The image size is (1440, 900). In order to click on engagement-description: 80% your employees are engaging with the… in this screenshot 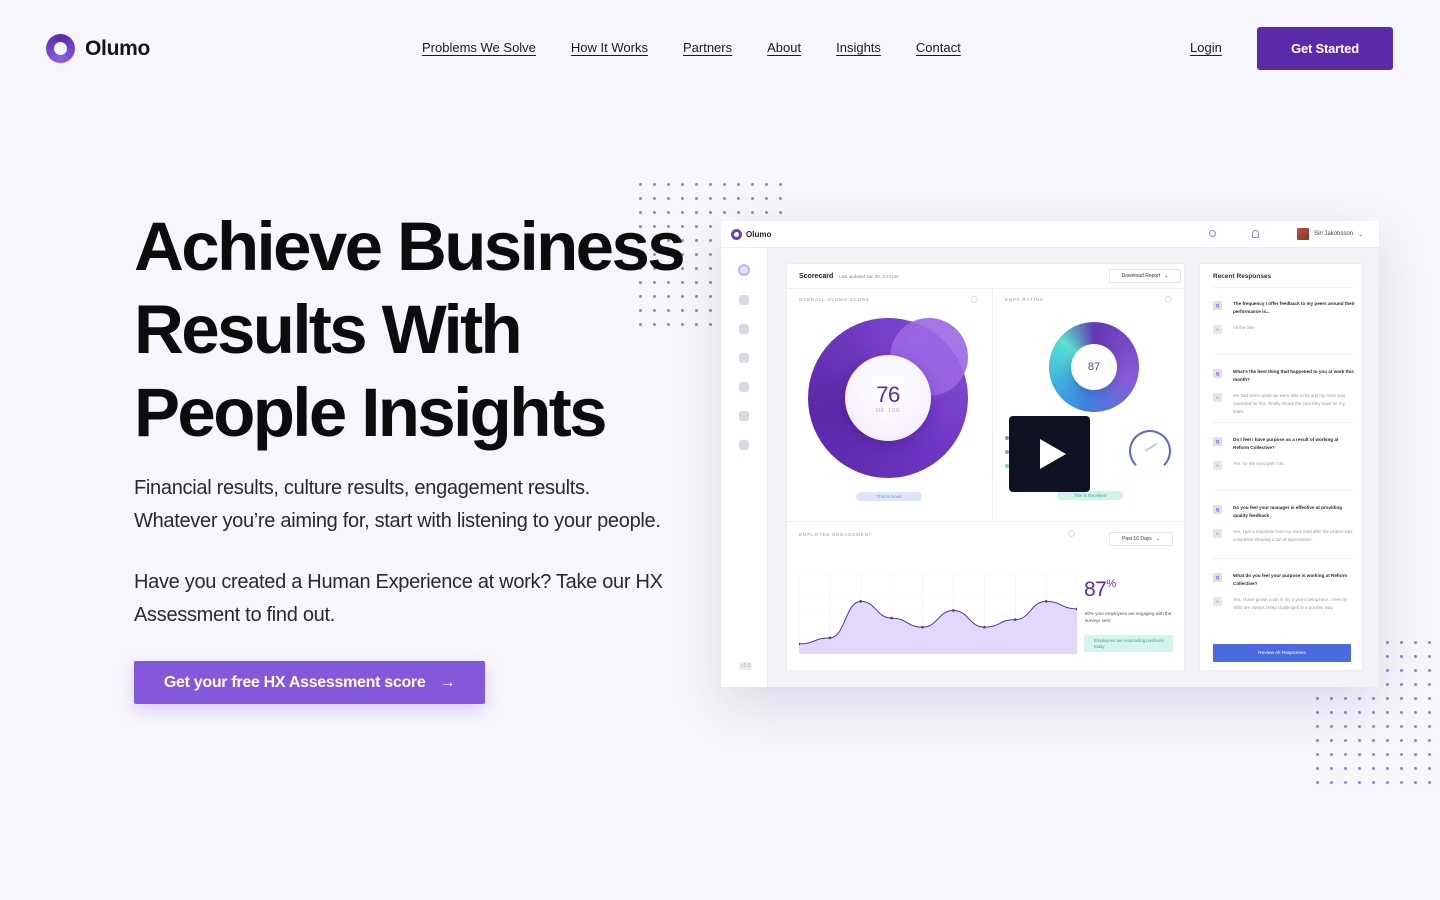, I will do `click(1128, 617)`.